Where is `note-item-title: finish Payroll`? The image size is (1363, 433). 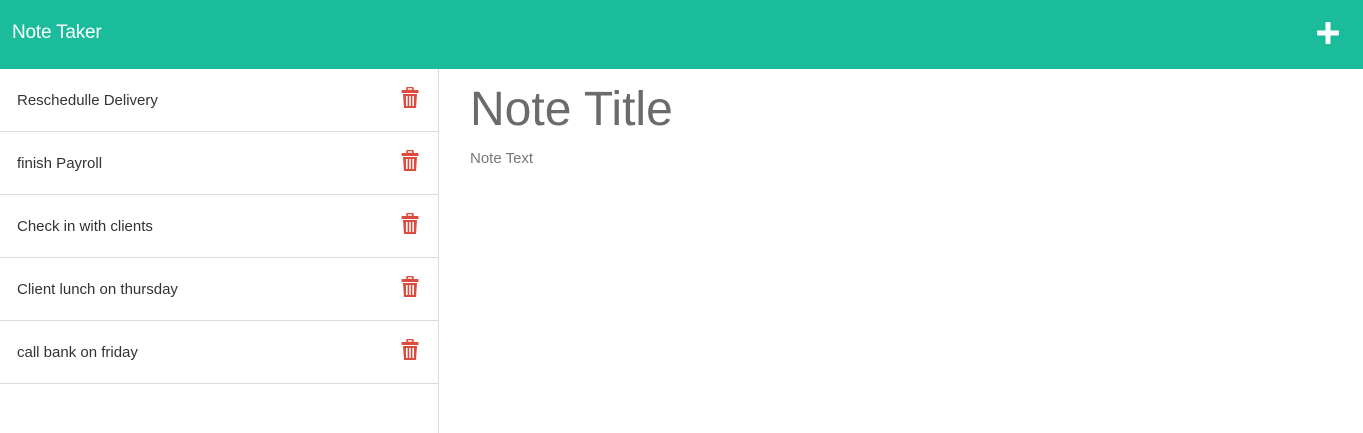 note-item-title: finish Payroll is located at coordinates (60, 163).